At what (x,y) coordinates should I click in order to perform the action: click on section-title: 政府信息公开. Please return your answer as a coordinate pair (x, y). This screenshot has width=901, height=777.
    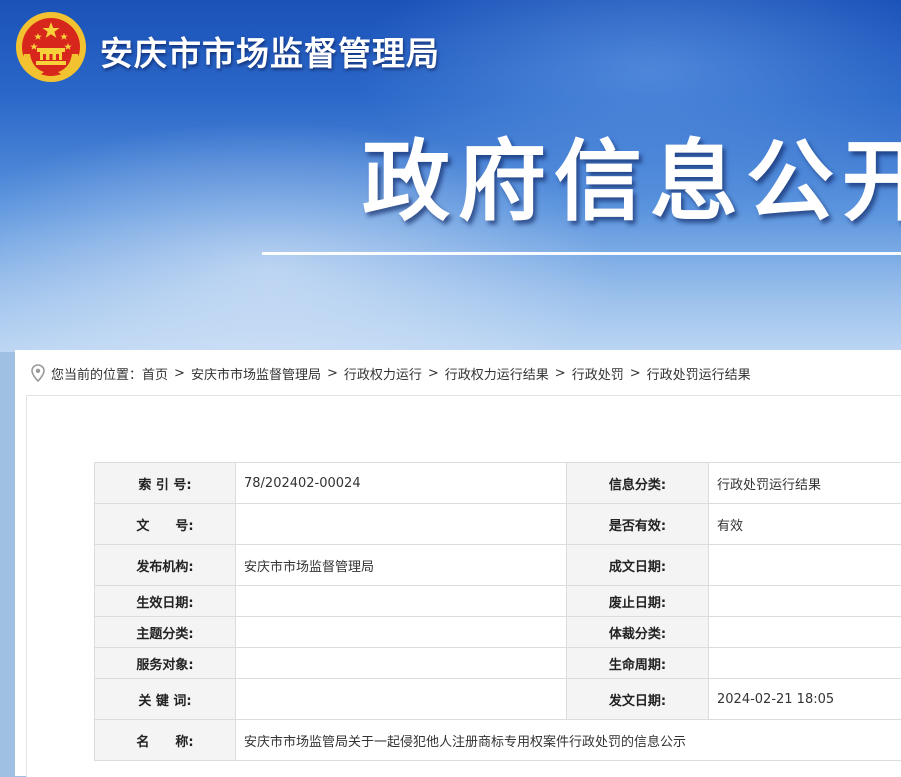
    Looking at the image, I should click on (631, 182).